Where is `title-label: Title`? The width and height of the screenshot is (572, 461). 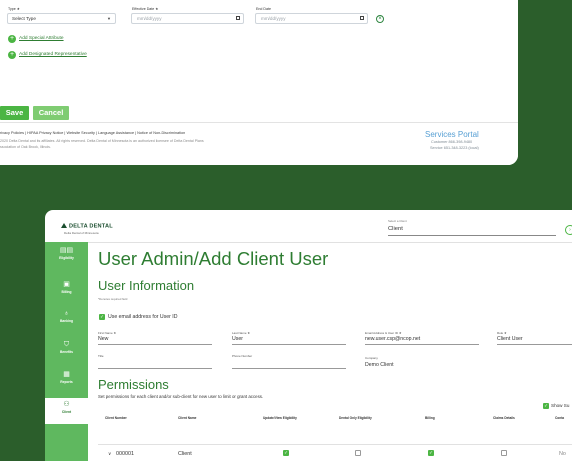
title-label: Title is located at coordinates (101, 356).